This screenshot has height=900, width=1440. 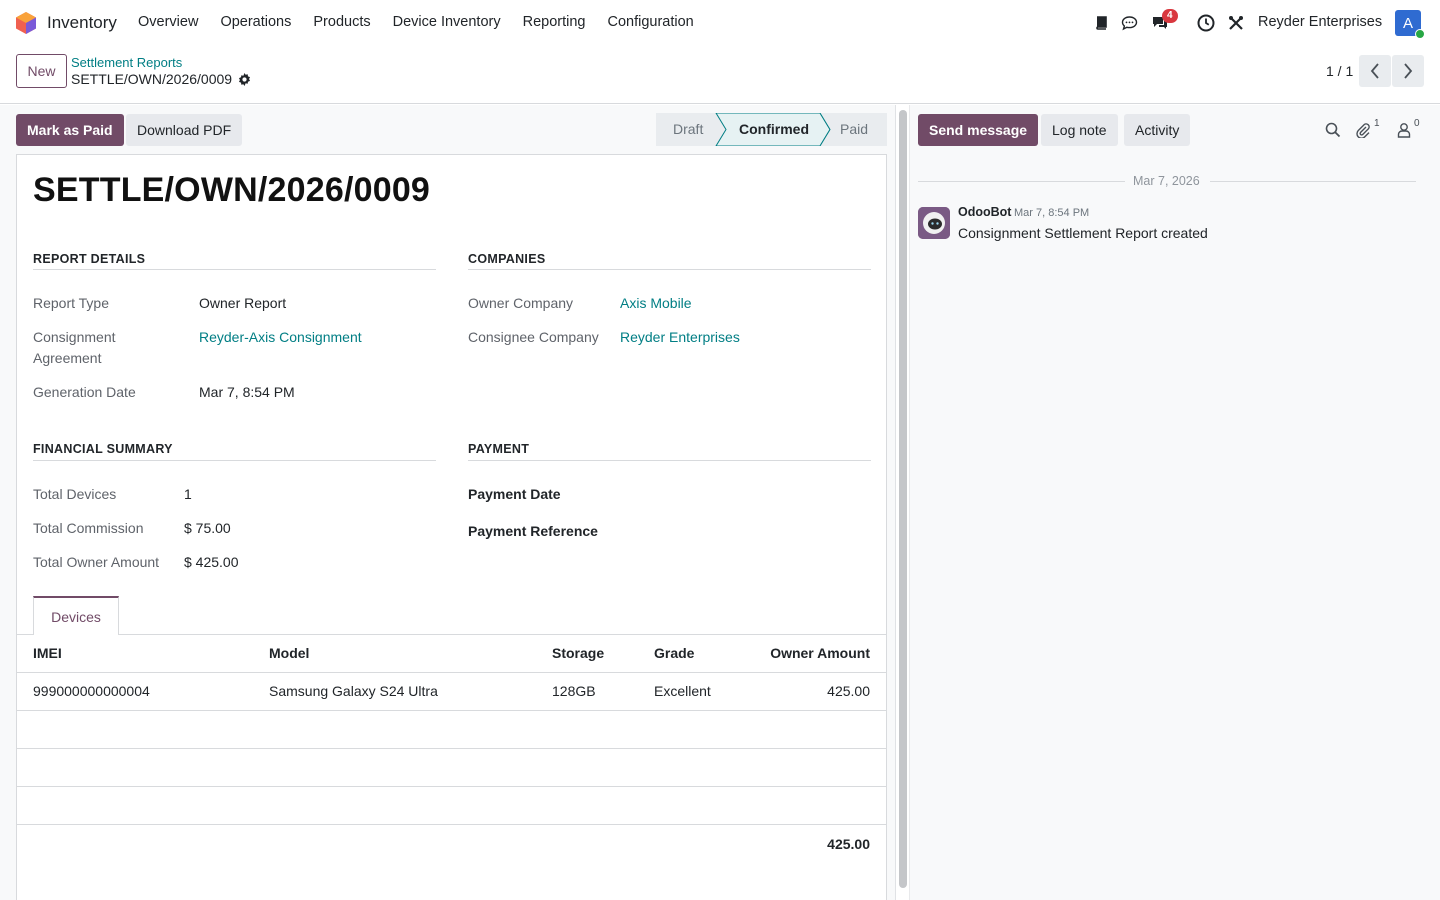 I want to click on attachments-count: 1, so click(x=1377, y=123).